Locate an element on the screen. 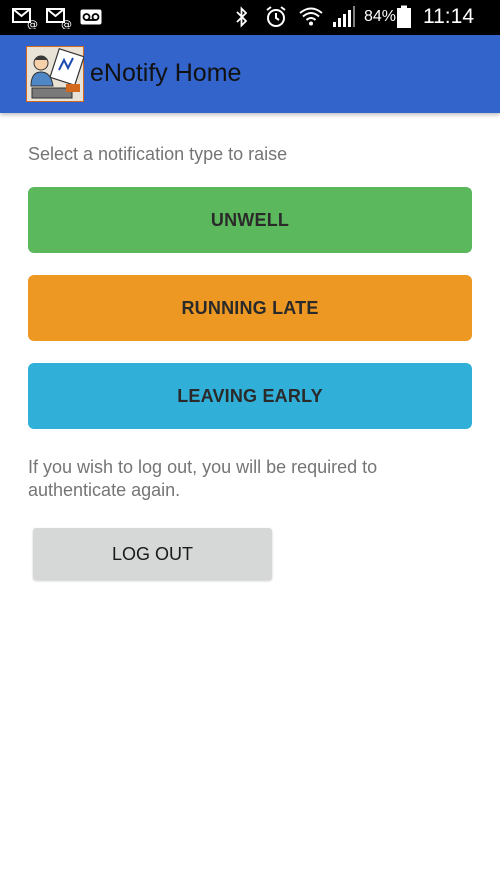 Image resolution: width=500 pixels, height=889 pixels. app-title: eNotify Home is located at coordinates (166, 73).